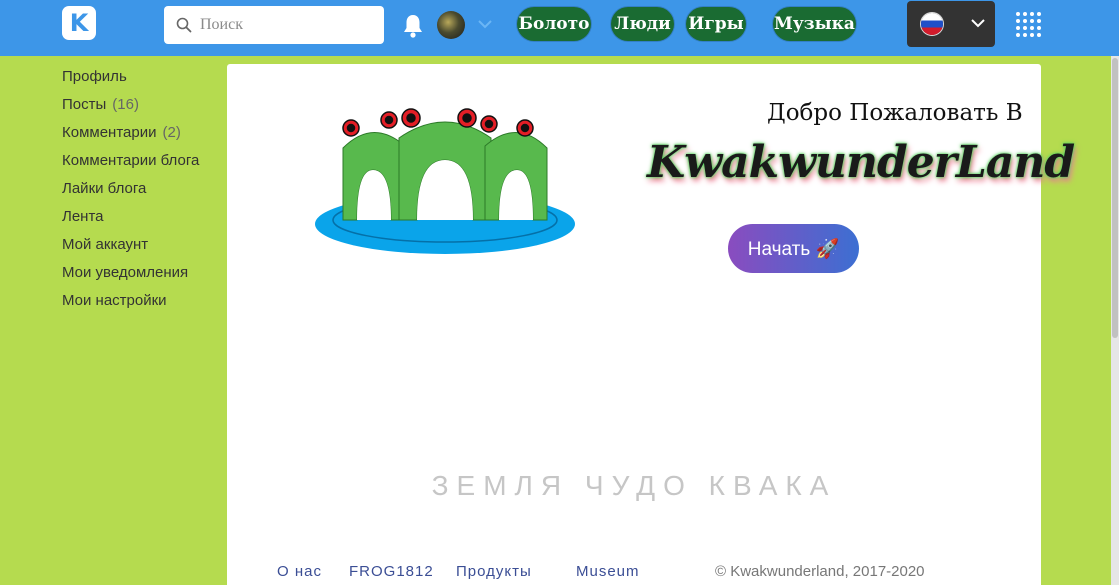 This screenshot has height=585, width=1119. I want to click on sidebar-item-count: (16), so click(125, 104).